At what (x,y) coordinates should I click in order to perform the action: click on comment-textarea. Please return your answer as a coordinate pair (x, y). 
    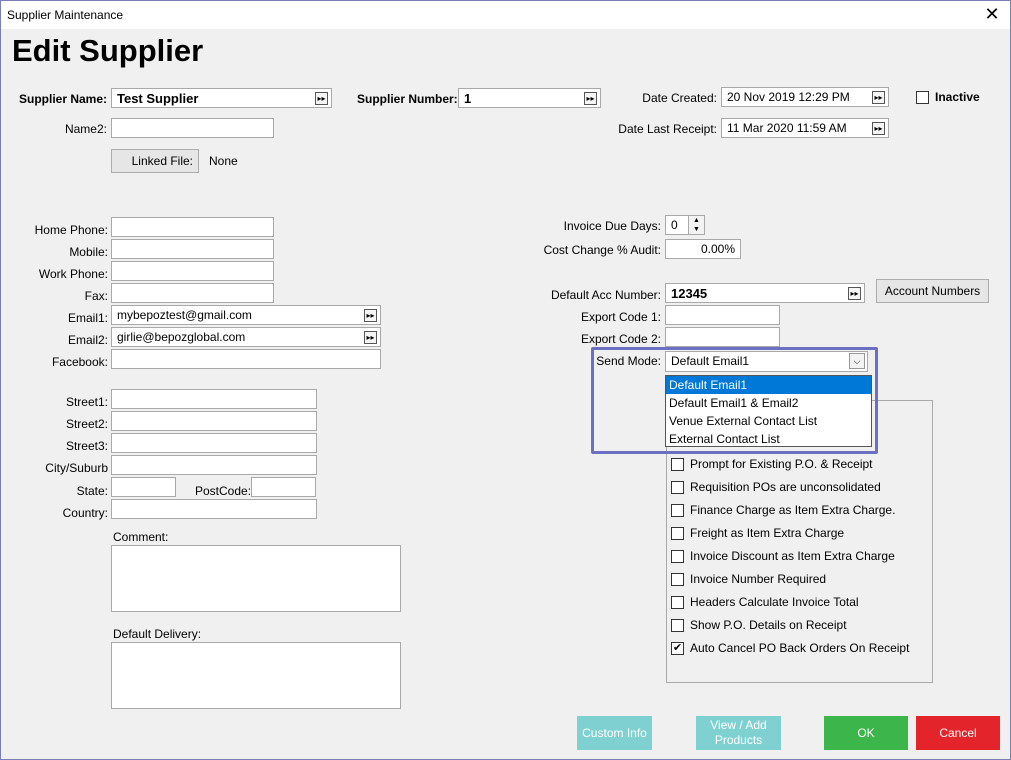
    Looking at the image, I should click on (256, 578).